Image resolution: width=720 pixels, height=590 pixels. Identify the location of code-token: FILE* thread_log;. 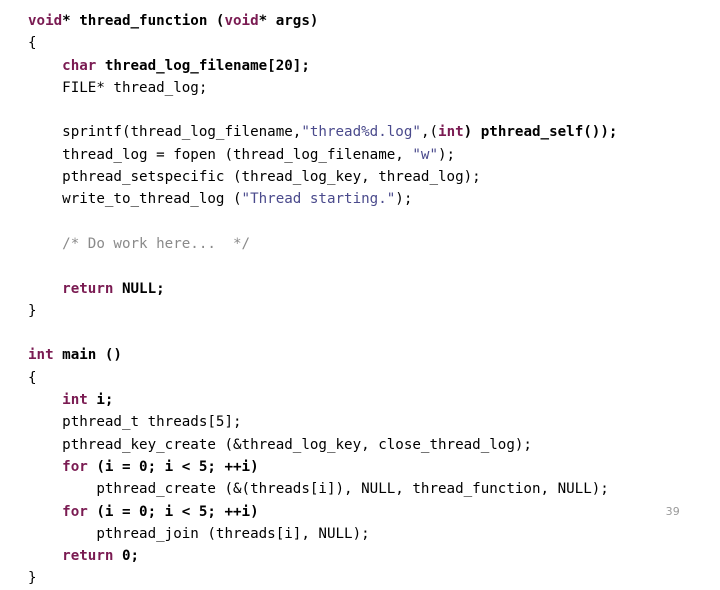
(118, 87).